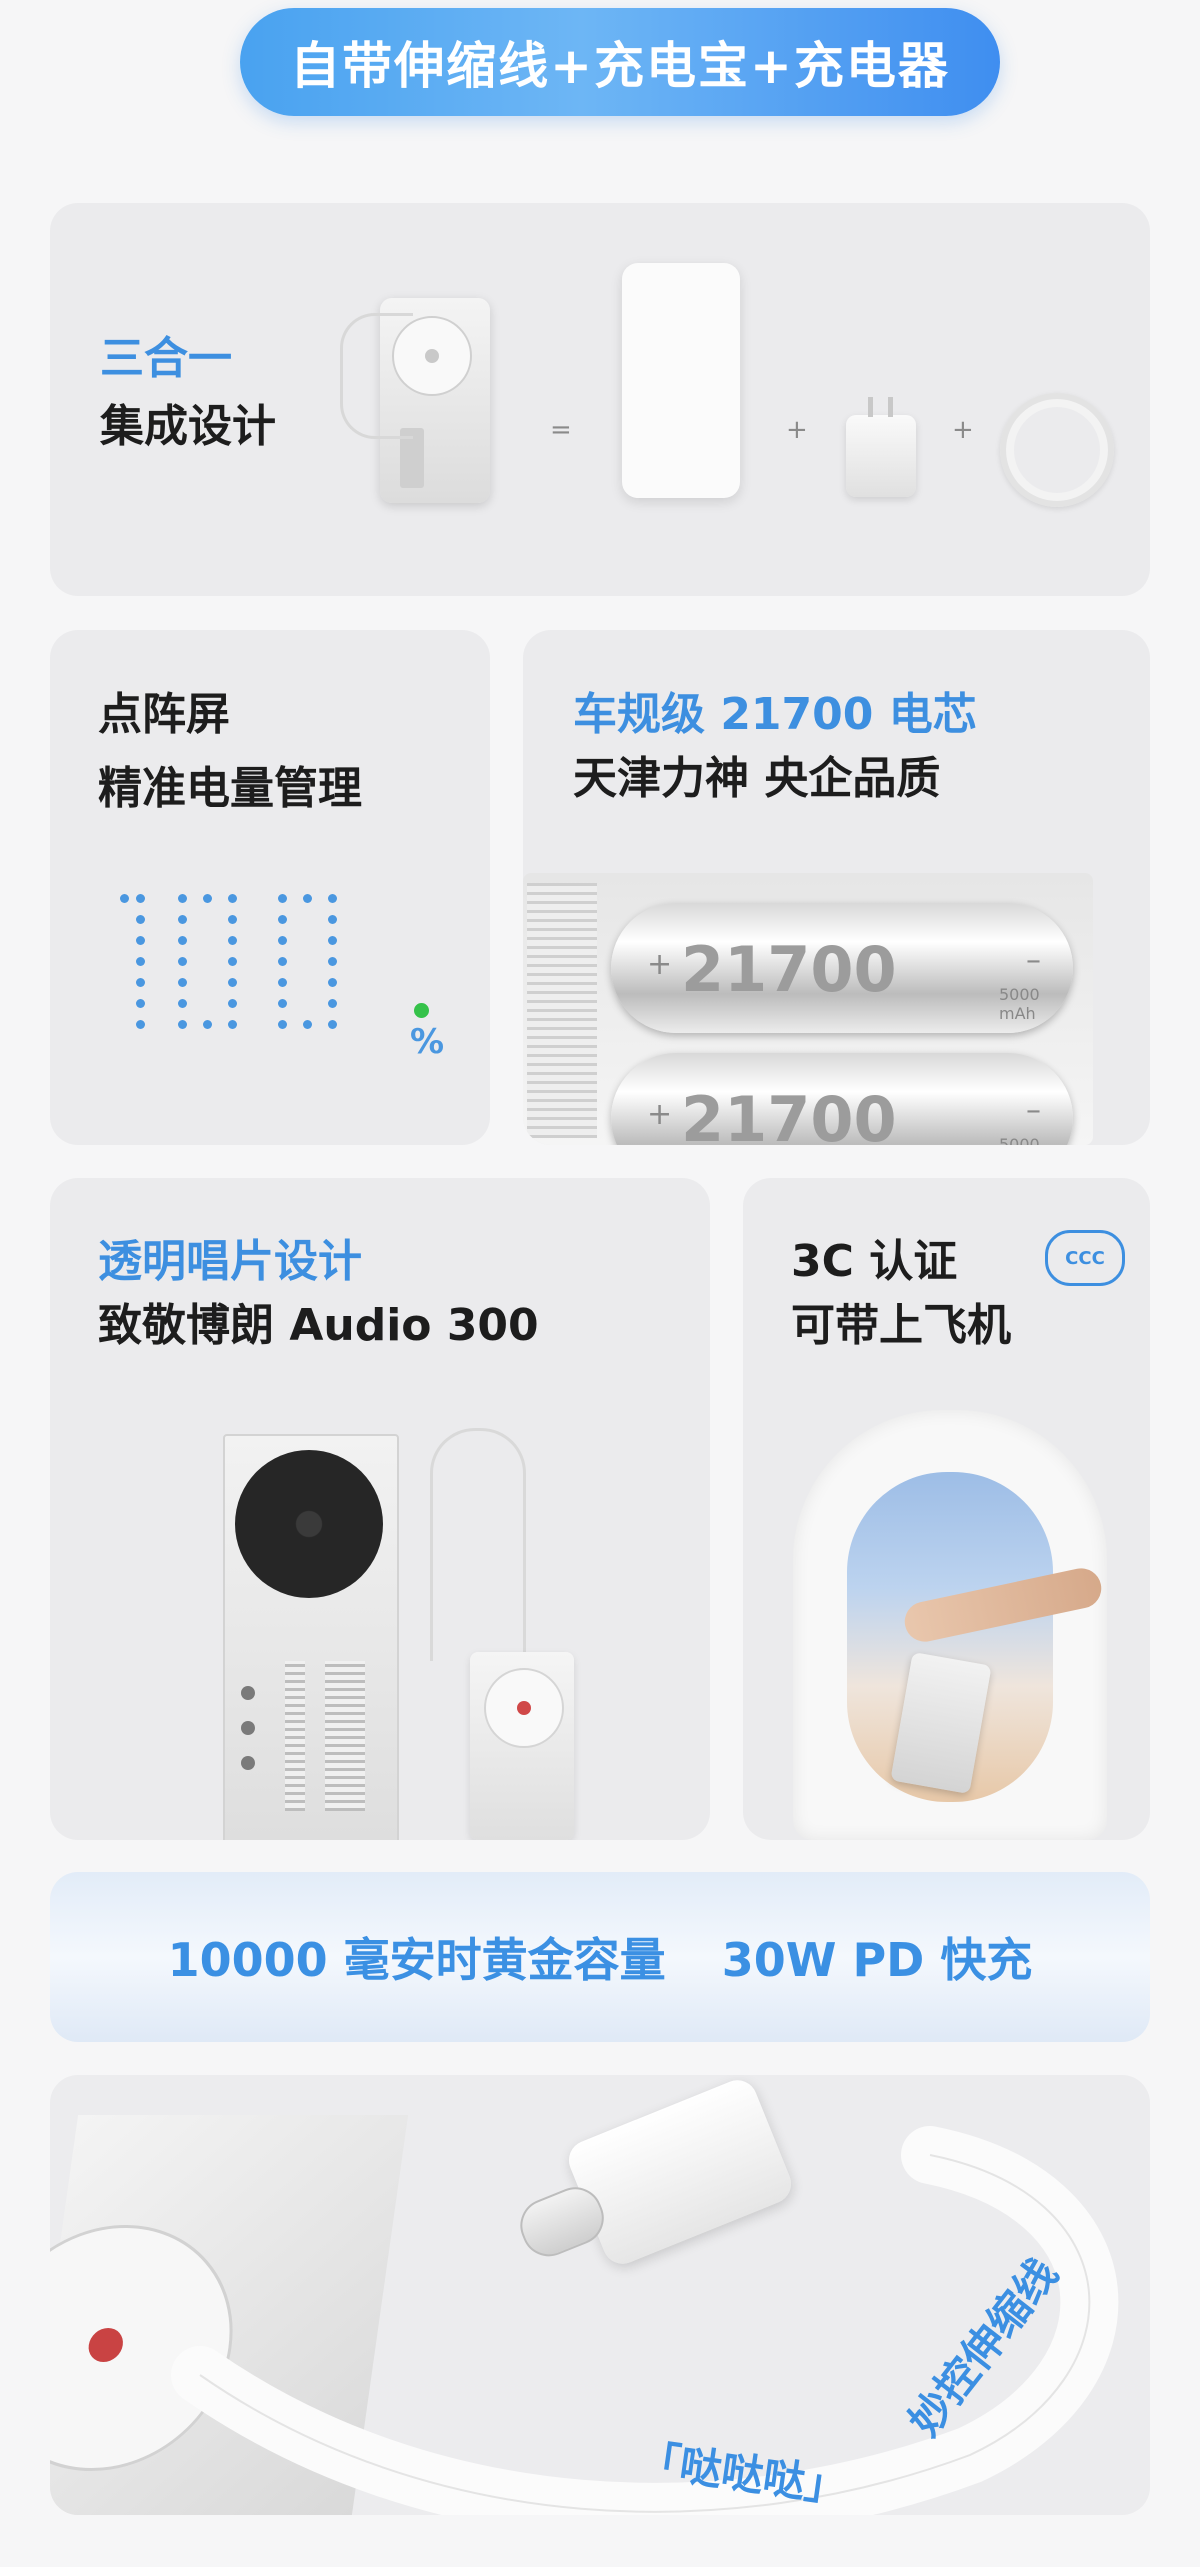  I want to click on circuit-board, so click(562, 1010).